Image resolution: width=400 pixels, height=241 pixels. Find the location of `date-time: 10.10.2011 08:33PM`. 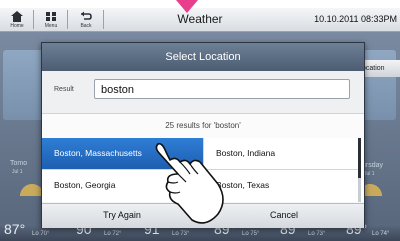

date-time: 10.10.2011 08:33PM is located at coordinates (355, 19).